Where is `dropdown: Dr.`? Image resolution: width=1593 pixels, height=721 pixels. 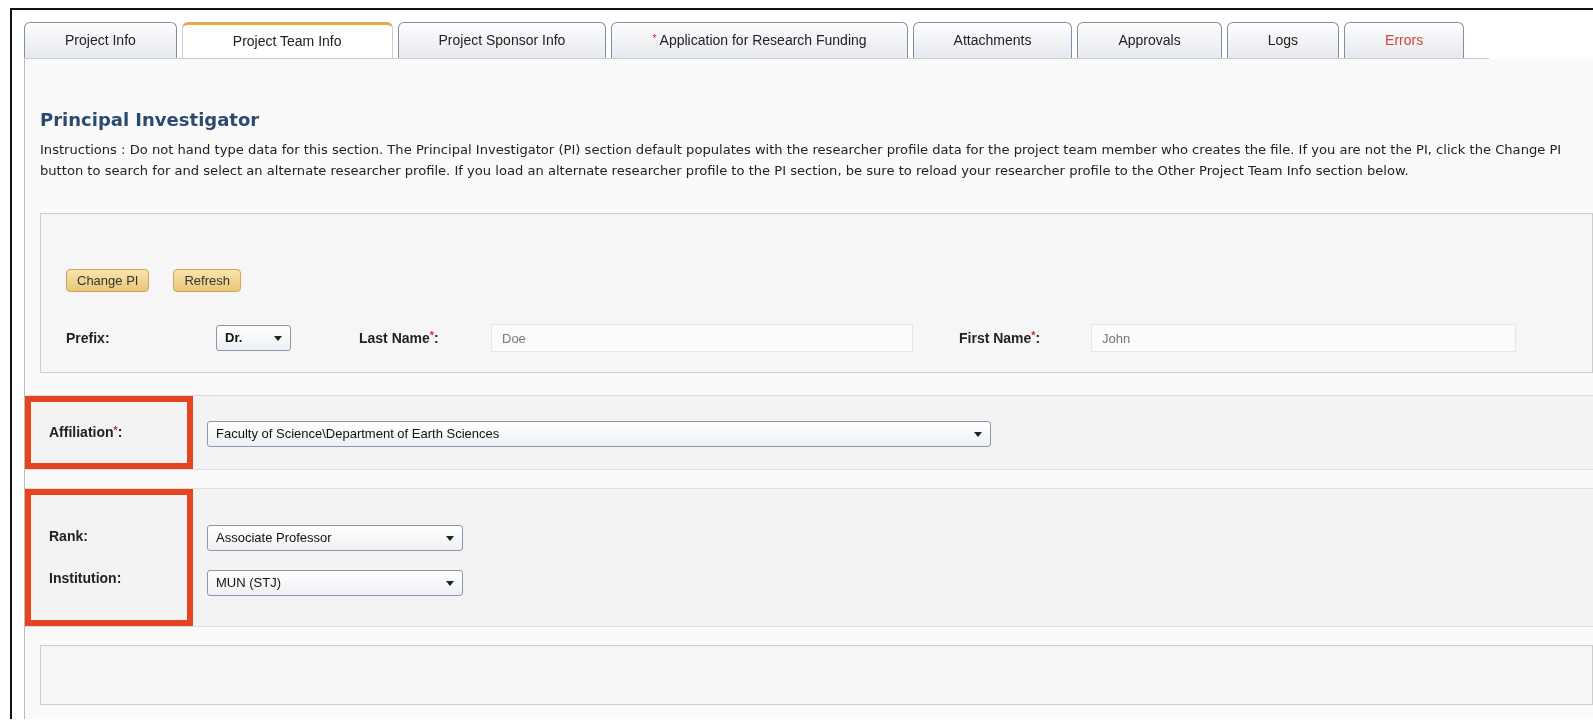
dropdown: Dr. is located at coordinates (253, 338).